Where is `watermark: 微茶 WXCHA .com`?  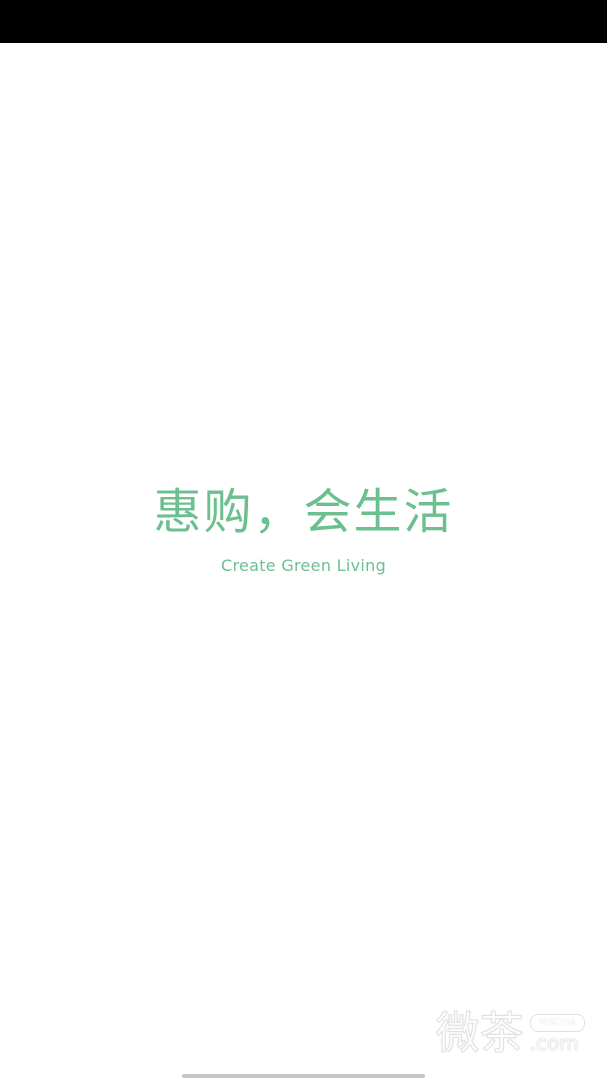
watermark: 微茶 WXCHA .com is located at coordinates (510, 1033).